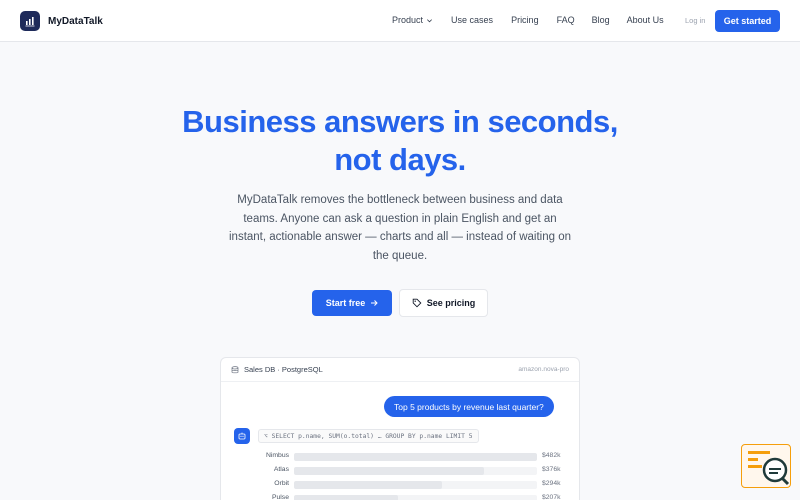 The width and height of the screenshot is (800, 500). Describe the element at coordinates (695, 20) in the screenshot. I see `login-link: Log in` at that location.